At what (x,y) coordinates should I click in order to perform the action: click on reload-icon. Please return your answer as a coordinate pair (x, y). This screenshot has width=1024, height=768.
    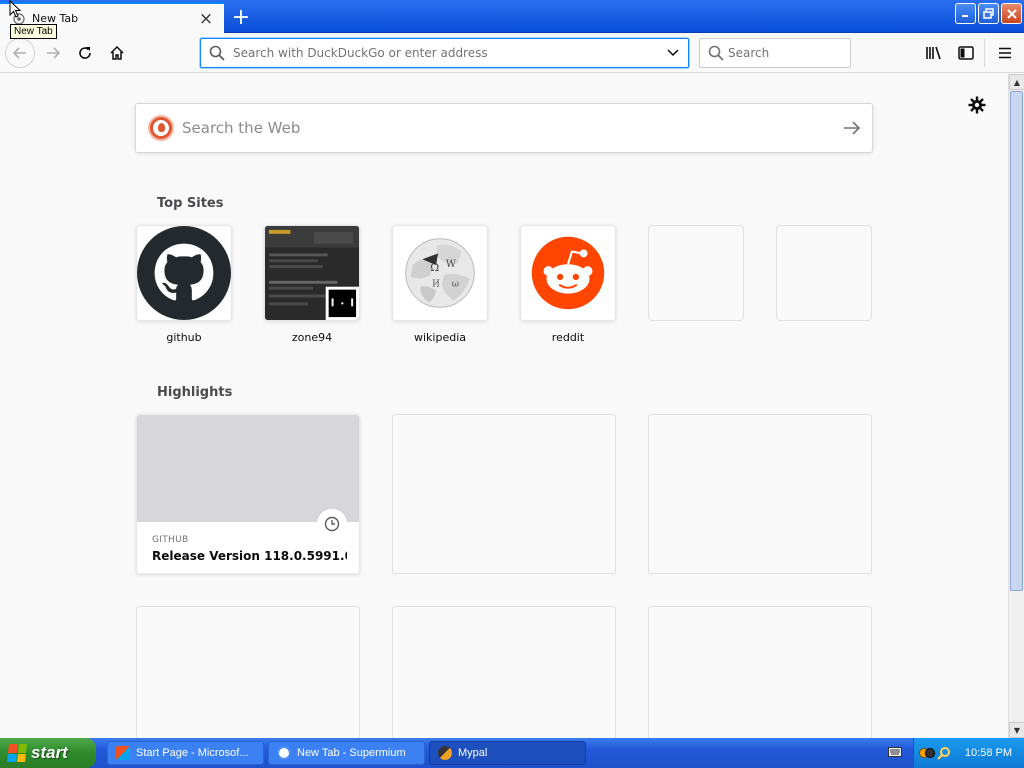
    Looking at the image, I should click on (85, 53).